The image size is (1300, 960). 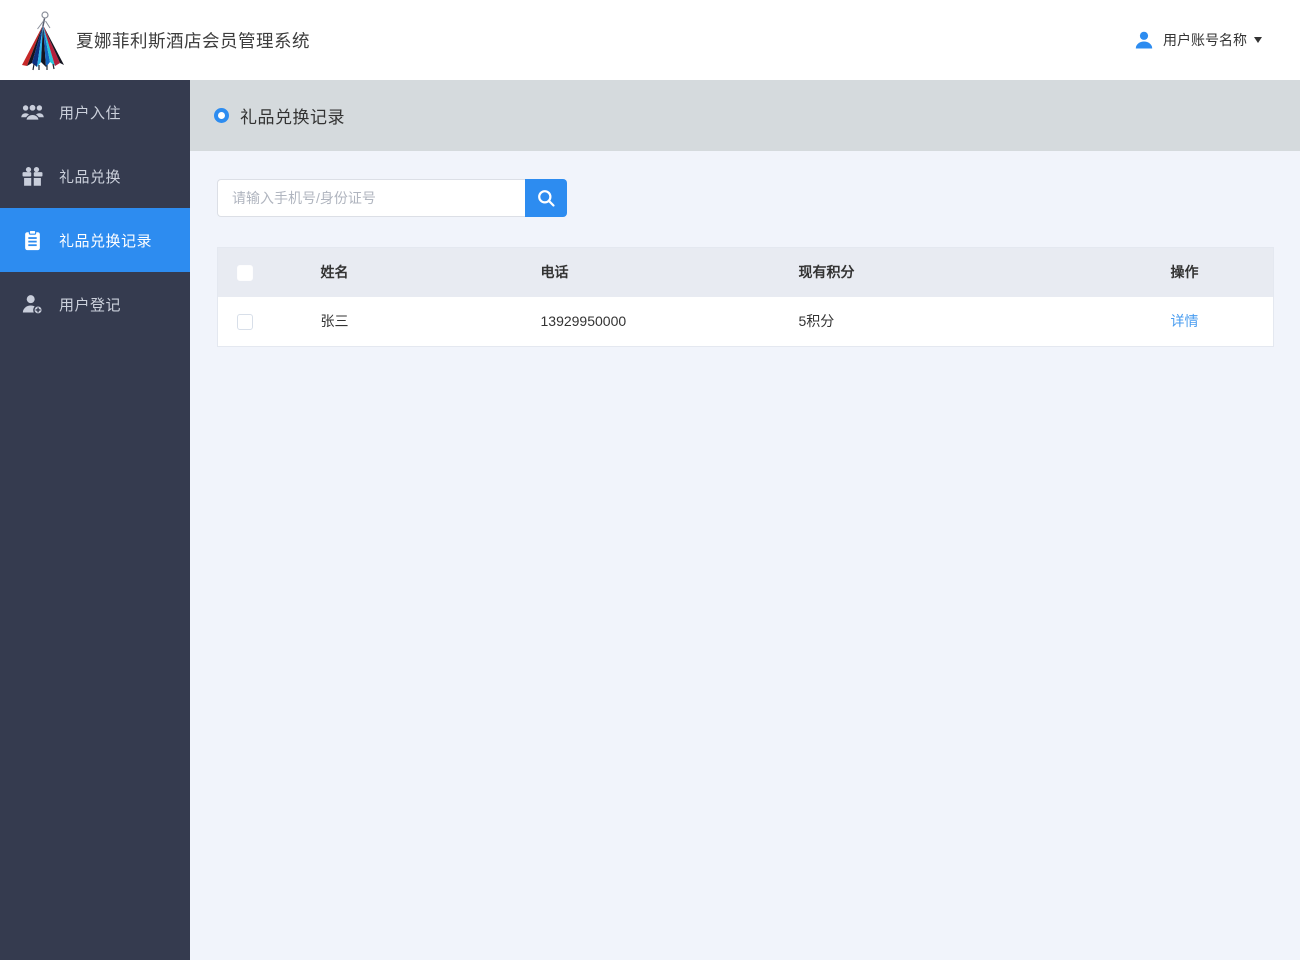 What do you see at coordinates (826, 272) in the screenshot?
I see `column-header-points: 现有积分` at bounding box center [826, 272].